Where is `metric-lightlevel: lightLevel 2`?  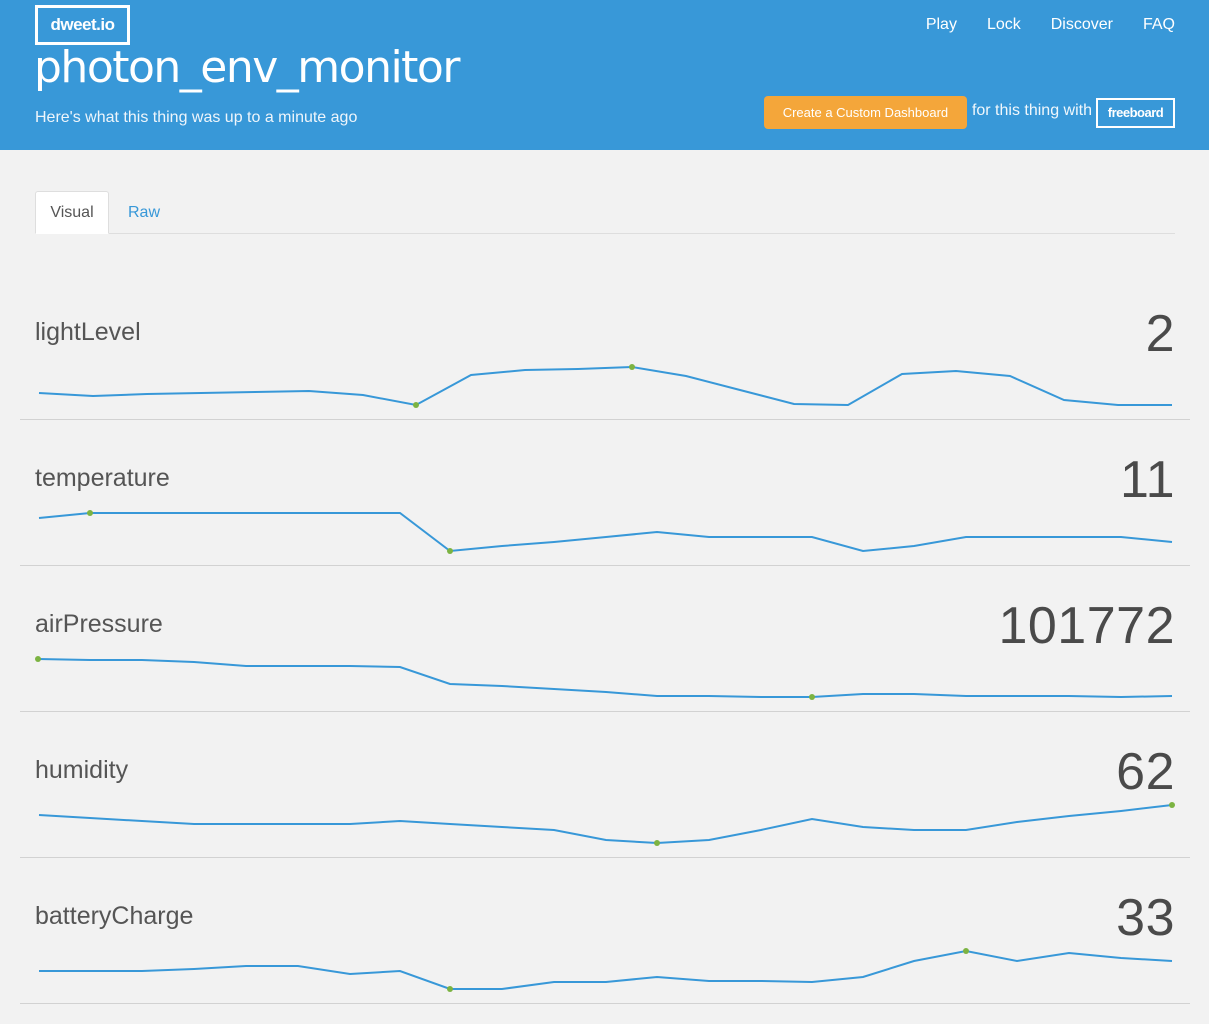 metric-lightlevel: lightLevel 2 is located at coordinates (605, 347).